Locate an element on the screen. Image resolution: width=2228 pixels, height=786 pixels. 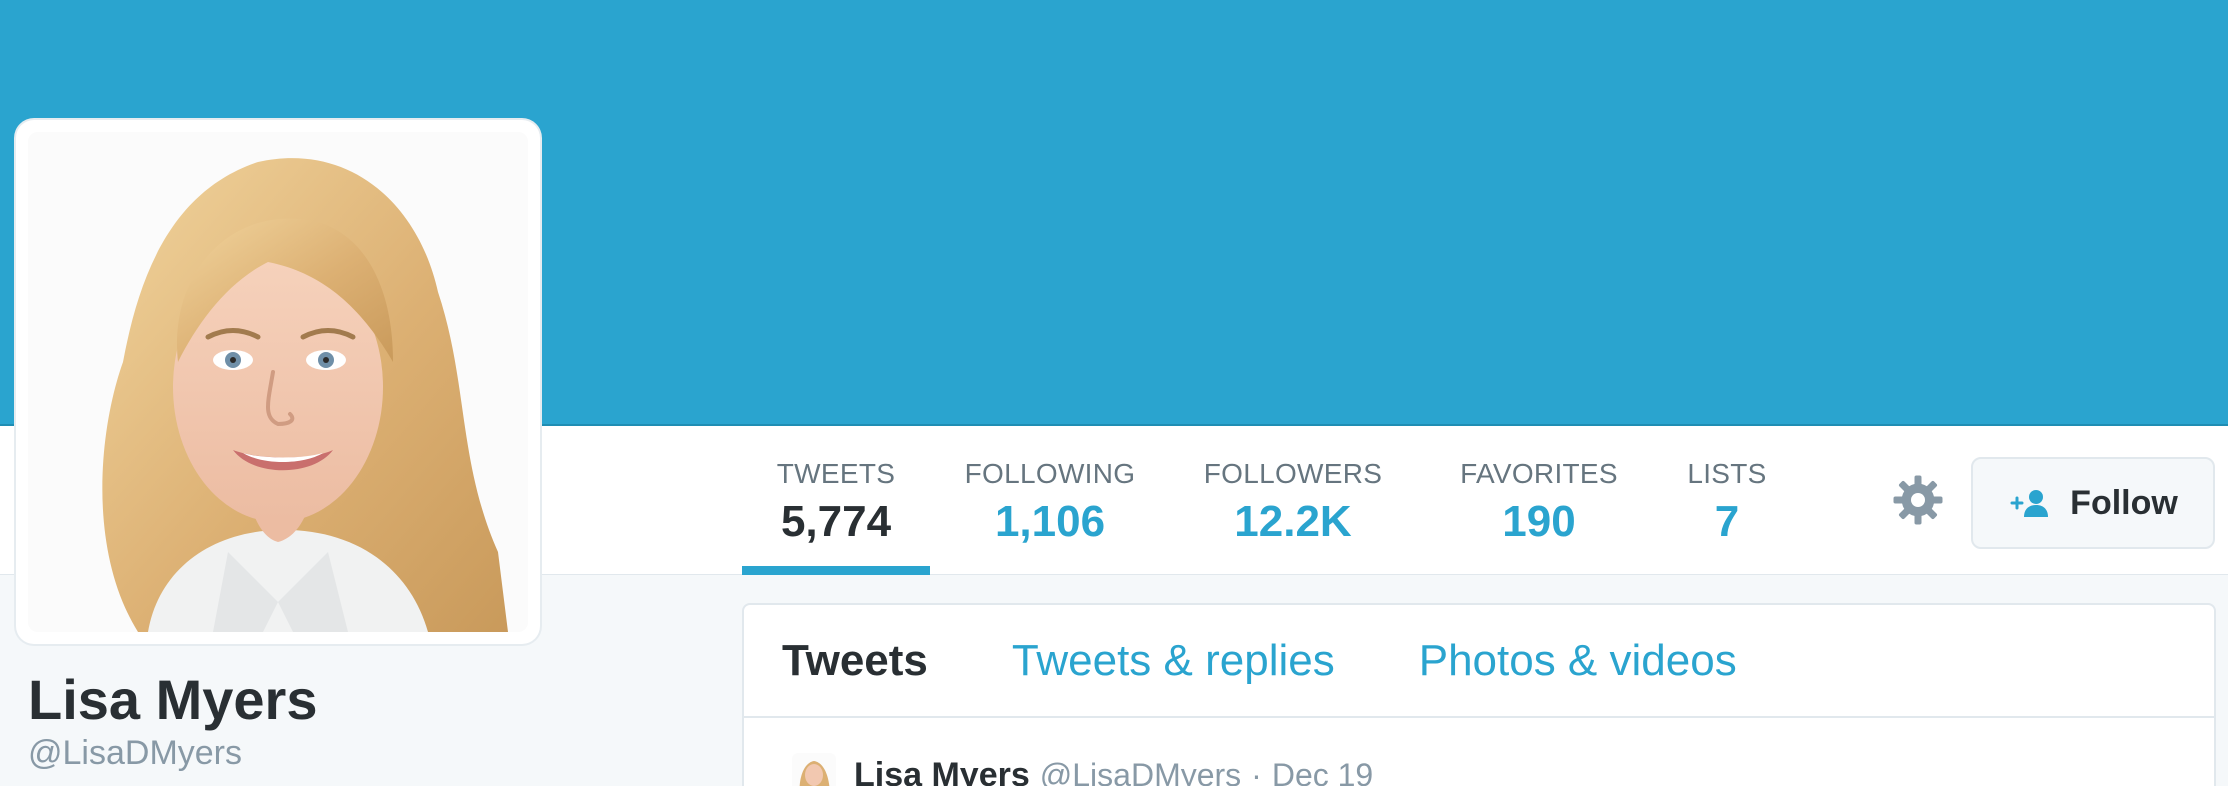
stat-following-value: 1,106 is located at coordinates (1050, 521).